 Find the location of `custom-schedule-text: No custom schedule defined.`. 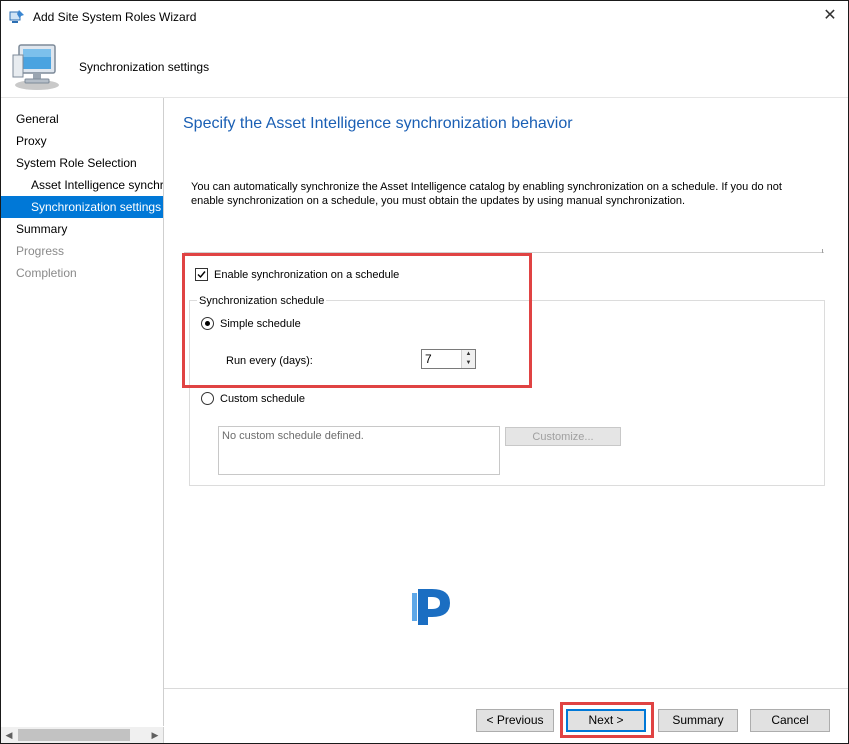

custom-schedule-text: No custom schedule defined. is located at coordinates (293, 436).